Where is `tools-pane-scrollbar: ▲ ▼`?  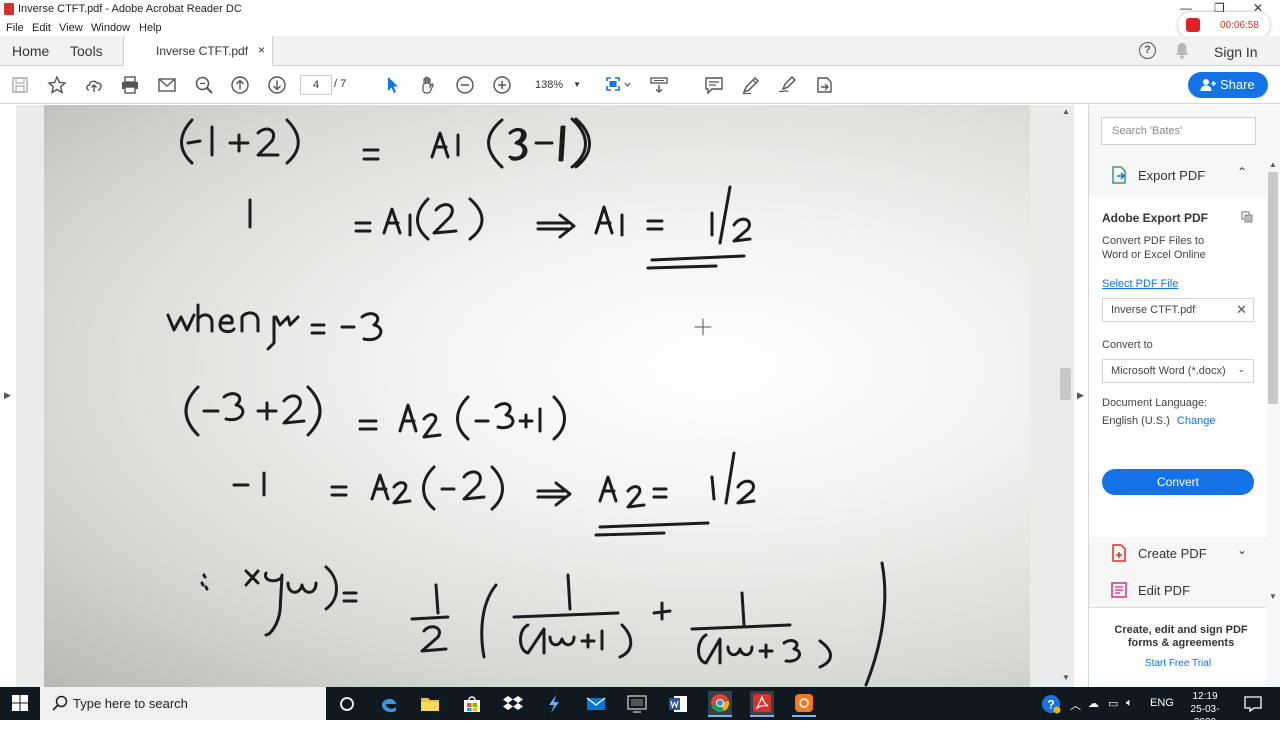 tools-pane-scrollbar: ▲ ▼ is located at coordinates (1273, 382).